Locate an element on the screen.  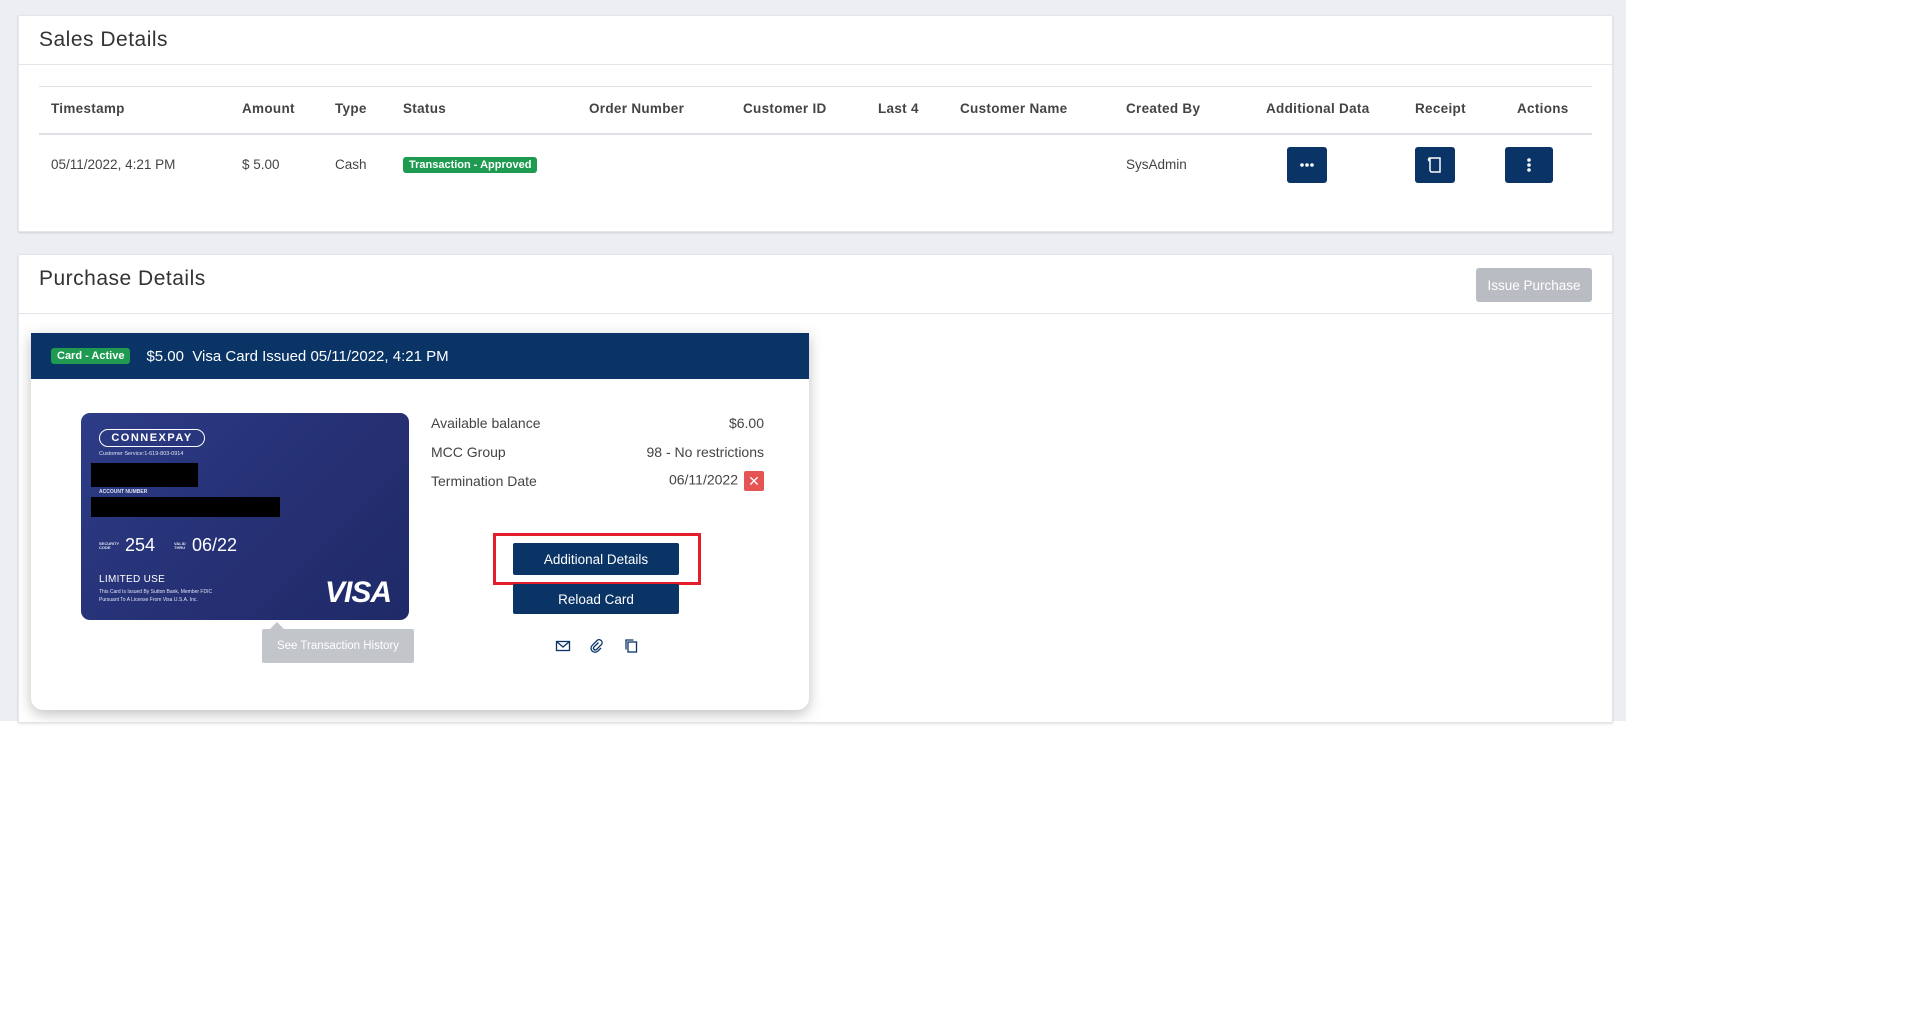
visa-logo: VISA is located at coordinates (358, 592).